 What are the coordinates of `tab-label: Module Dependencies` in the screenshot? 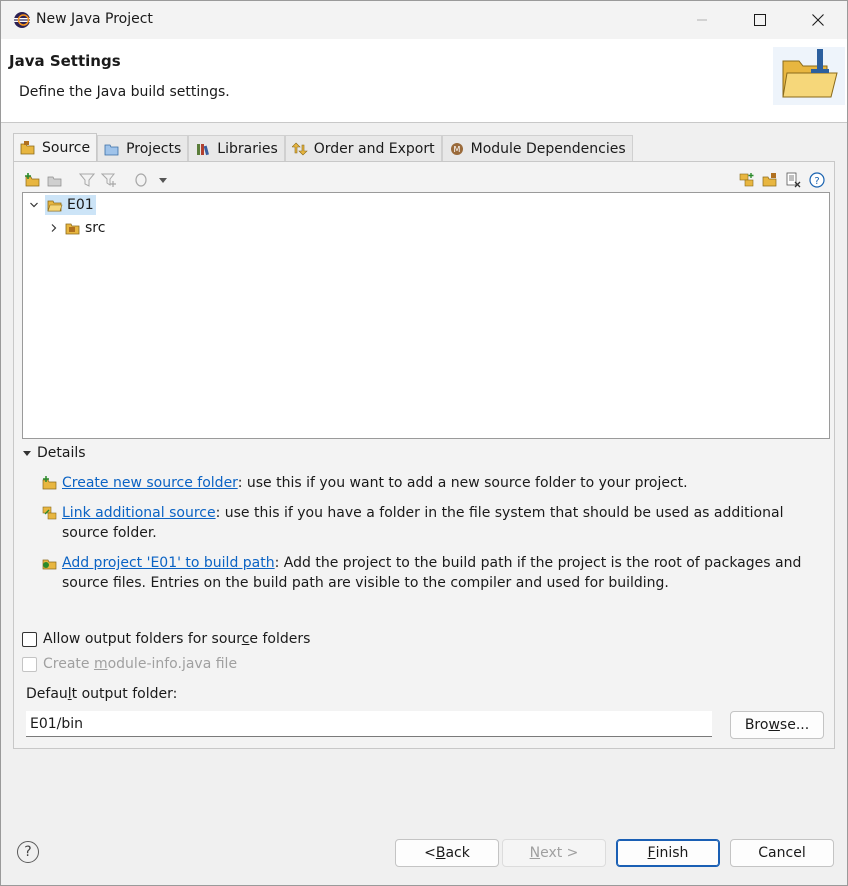 It's located at (548, 148).